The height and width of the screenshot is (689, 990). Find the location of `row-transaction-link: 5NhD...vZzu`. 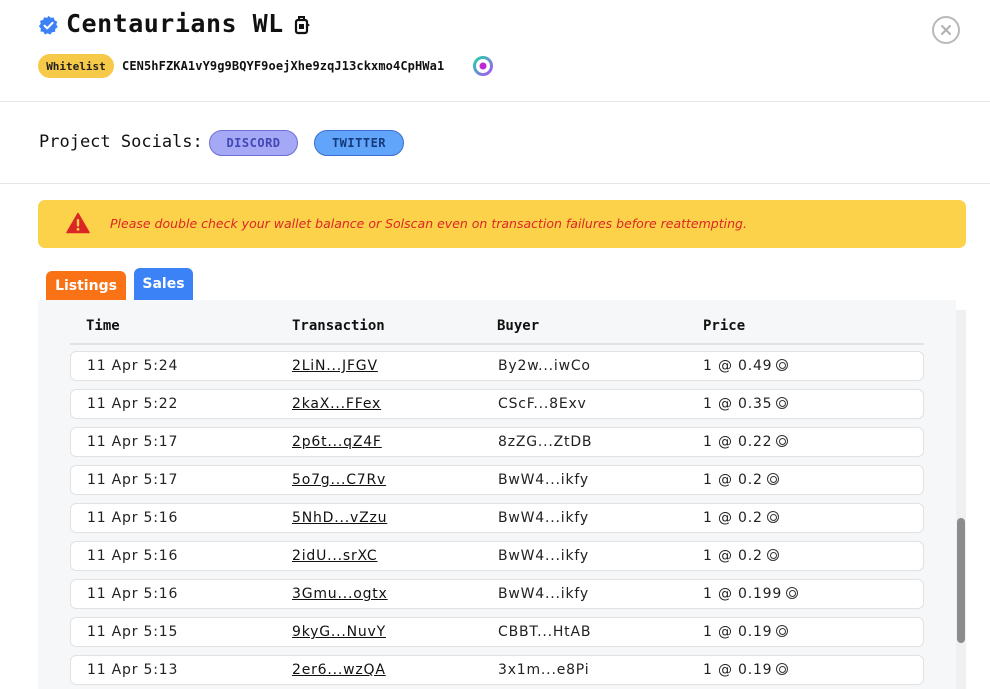

row-transaction-link: 5NhD...vZzu is located at coordinates (339, 518).